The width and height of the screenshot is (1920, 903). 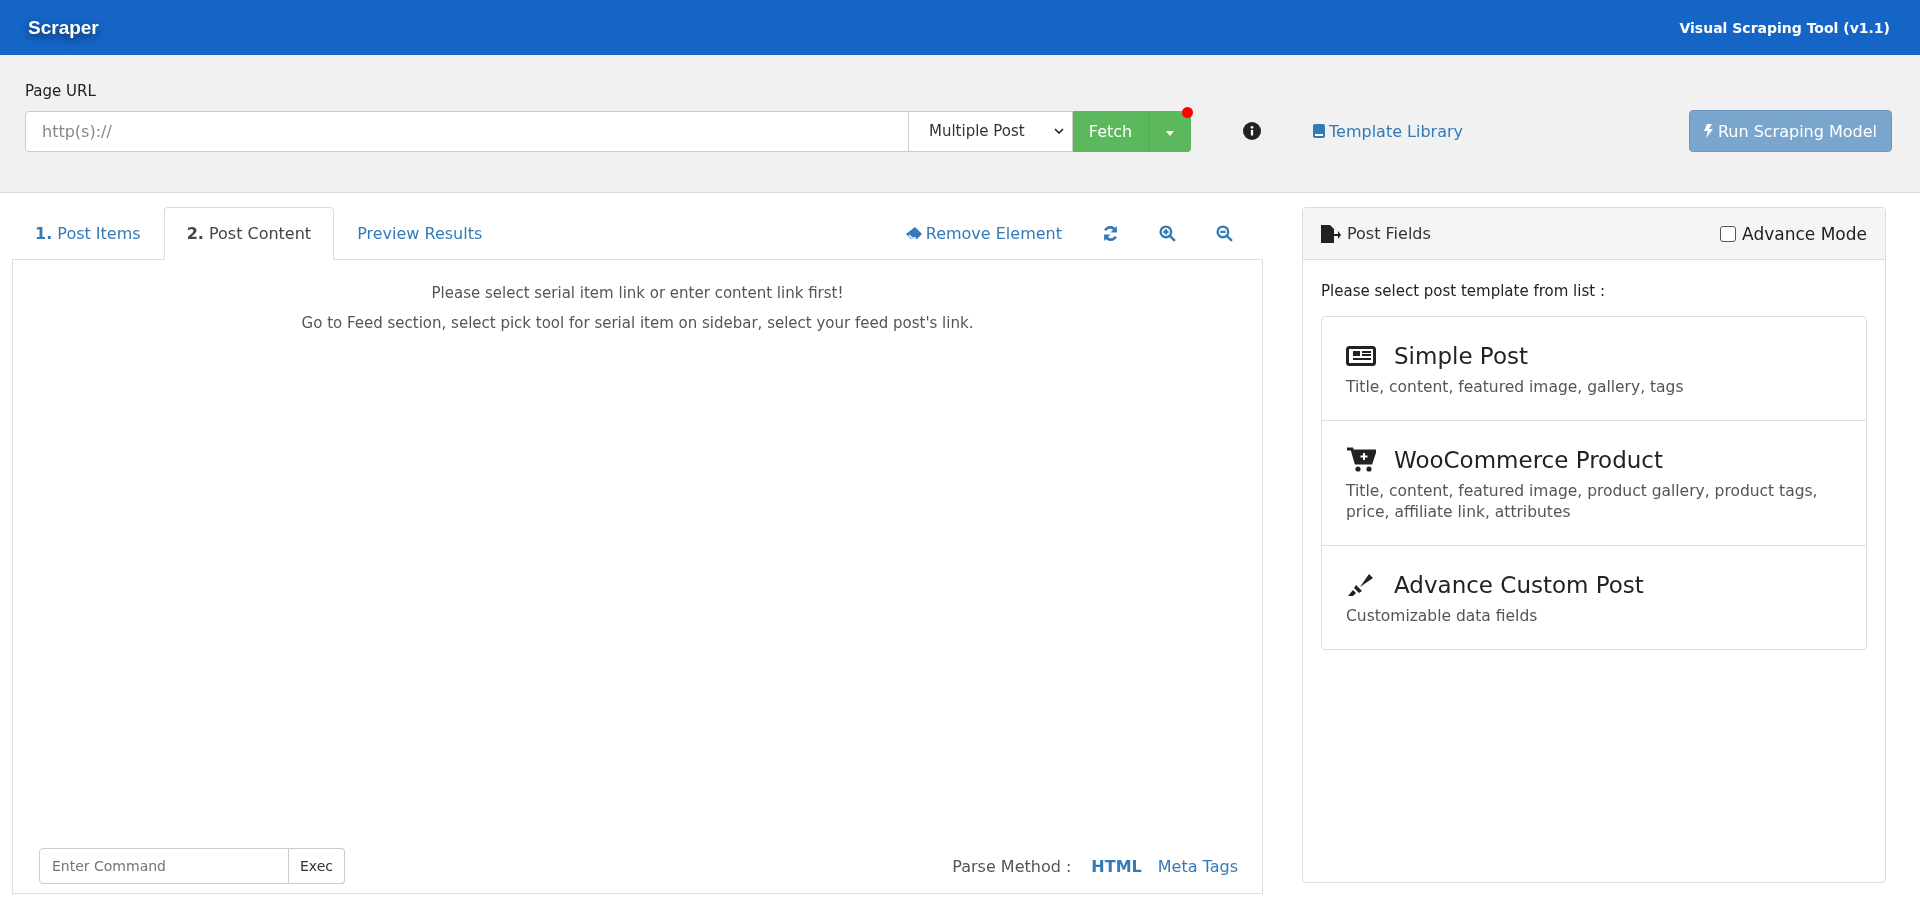 I want to click on template-library-link: Template Library, so click(x=1388, y=131).